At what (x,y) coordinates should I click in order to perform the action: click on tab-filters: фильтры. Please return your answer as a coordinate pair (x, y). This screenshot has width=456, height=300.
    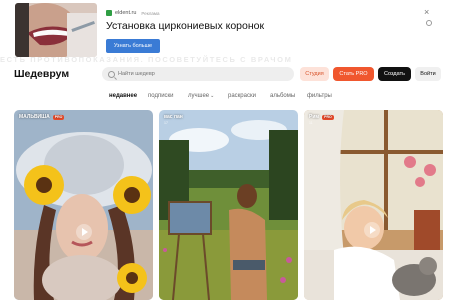
    Looking at the image, I should click on (319, 96).